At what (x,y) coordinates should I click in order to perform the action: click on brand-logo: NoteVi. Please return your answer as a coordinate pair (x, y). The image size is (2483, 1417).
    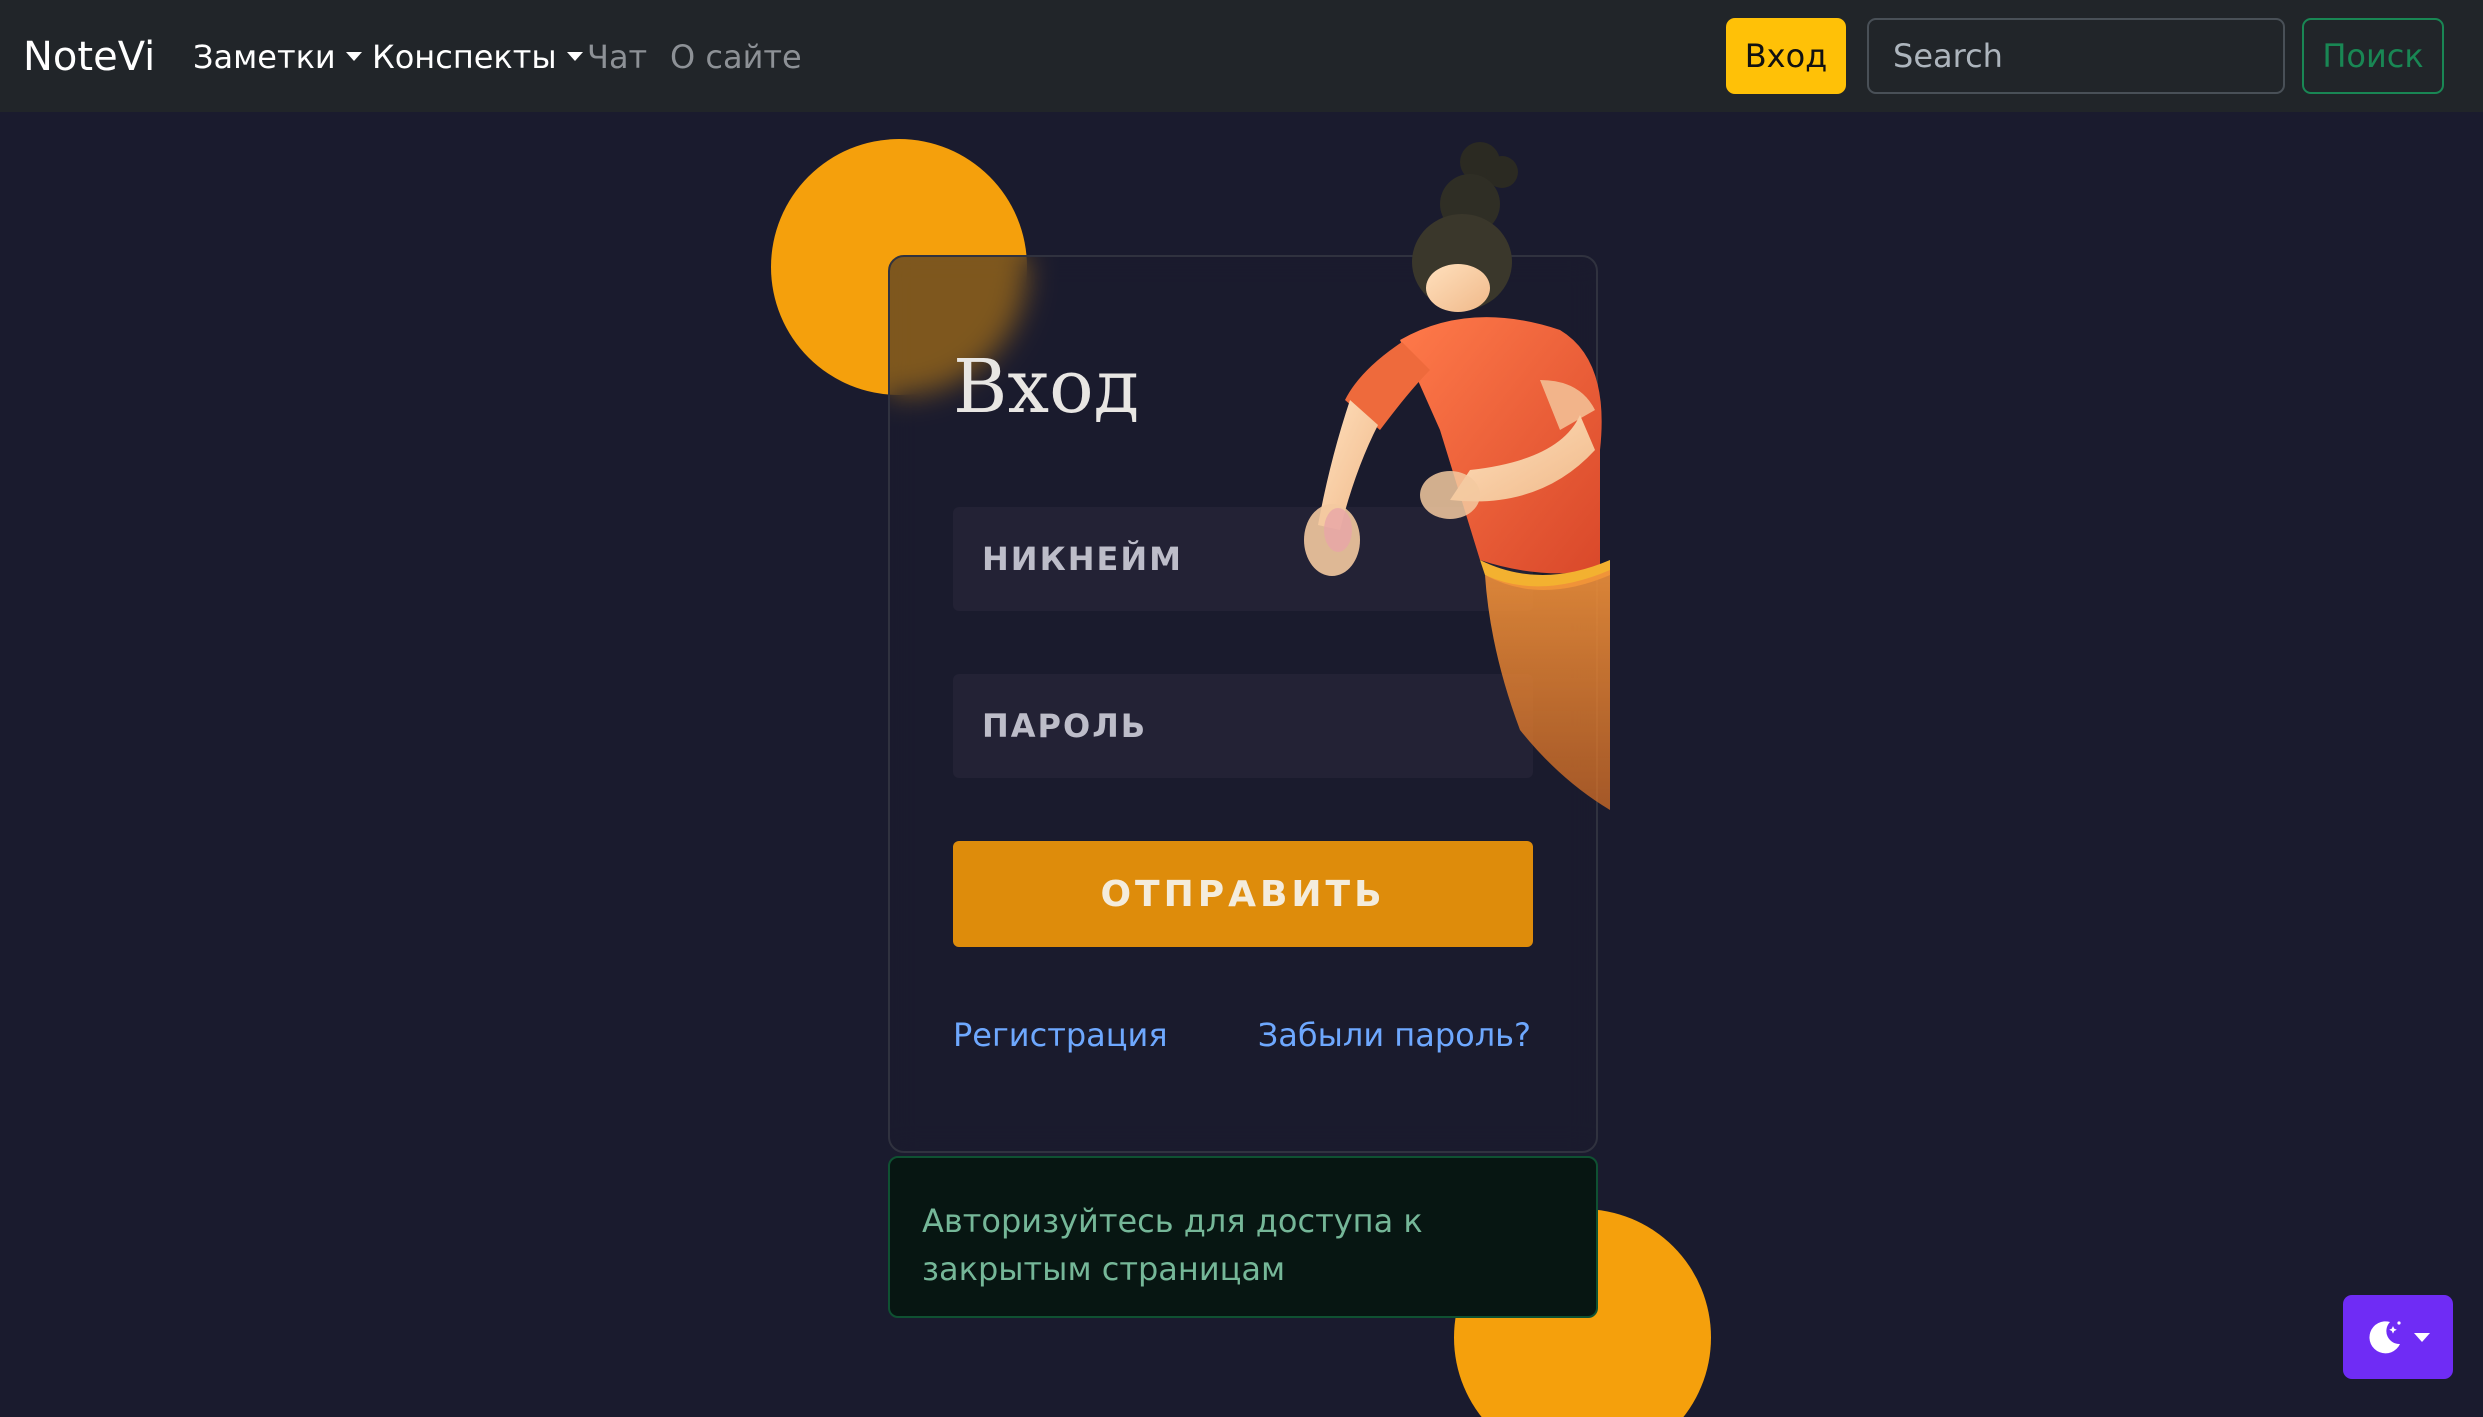
    Looking at the image, I should click on (89, 57).